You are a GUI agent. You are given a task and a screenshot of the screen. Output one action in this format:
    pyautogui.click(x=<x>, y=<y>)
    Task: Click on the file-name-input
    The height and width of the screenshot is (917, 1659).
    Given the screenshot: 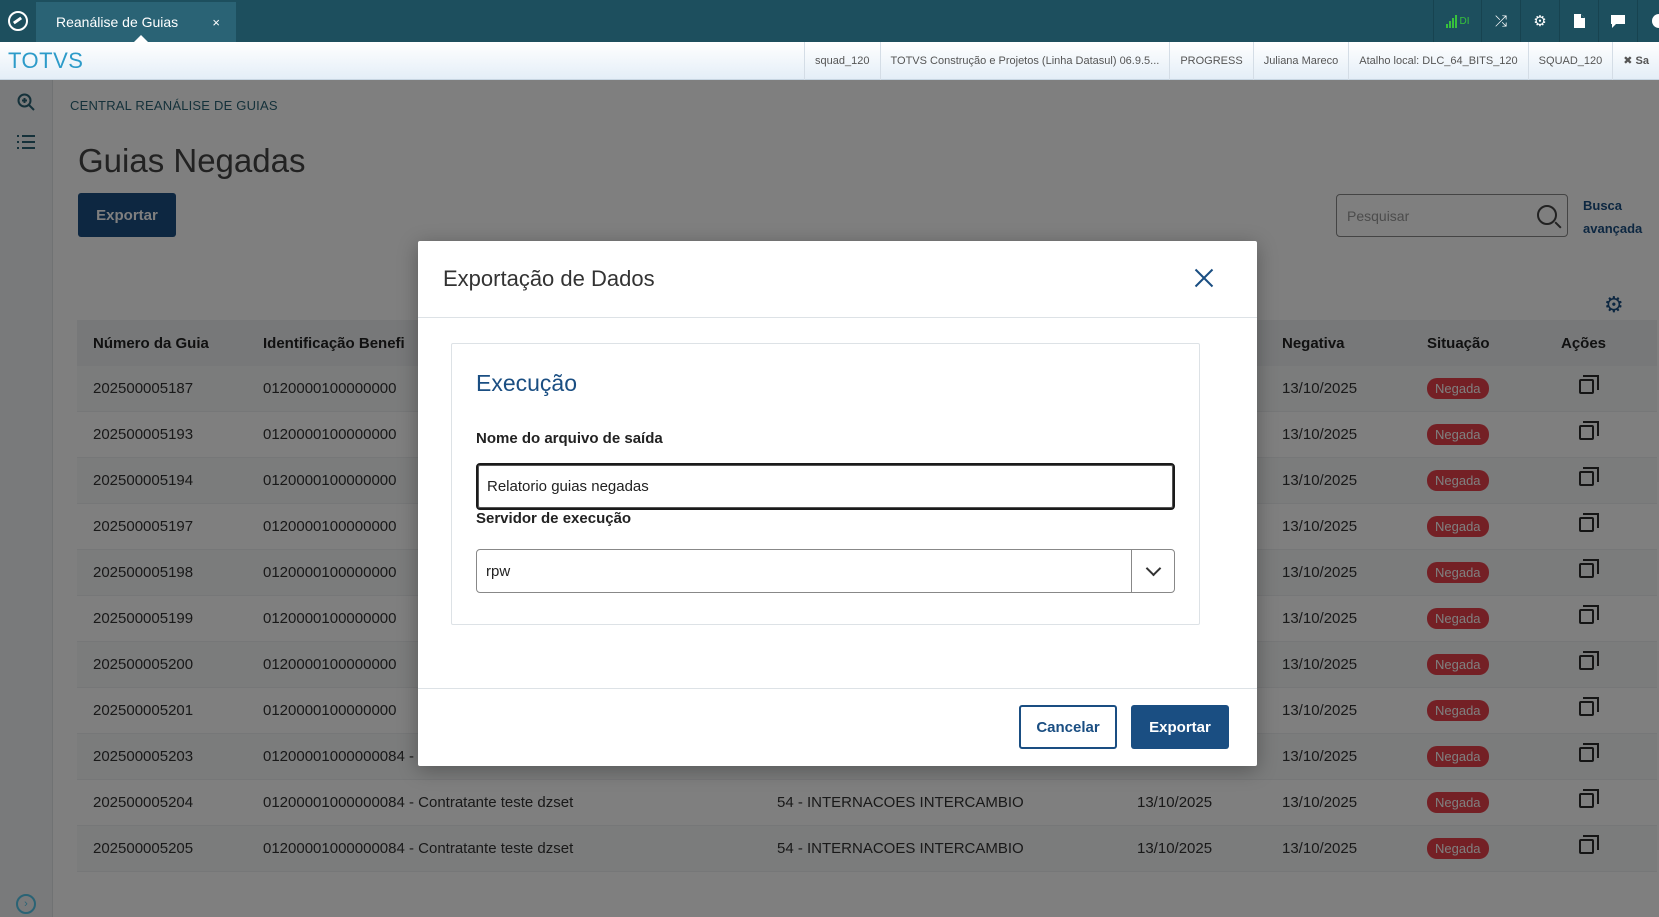 What is the action you would take?
    pyautogui.click(x=825, y=486)
    